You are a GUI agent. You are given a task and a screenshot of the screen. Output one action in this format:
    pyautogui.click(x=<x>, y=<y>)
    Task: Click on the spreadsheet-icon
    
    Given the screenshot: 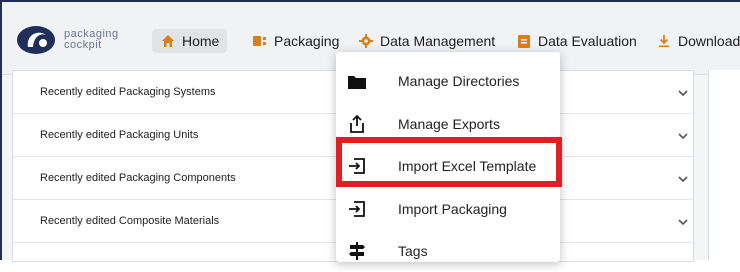 What is the action you would take?
    pyautogui.click(x=524, y=41)
    